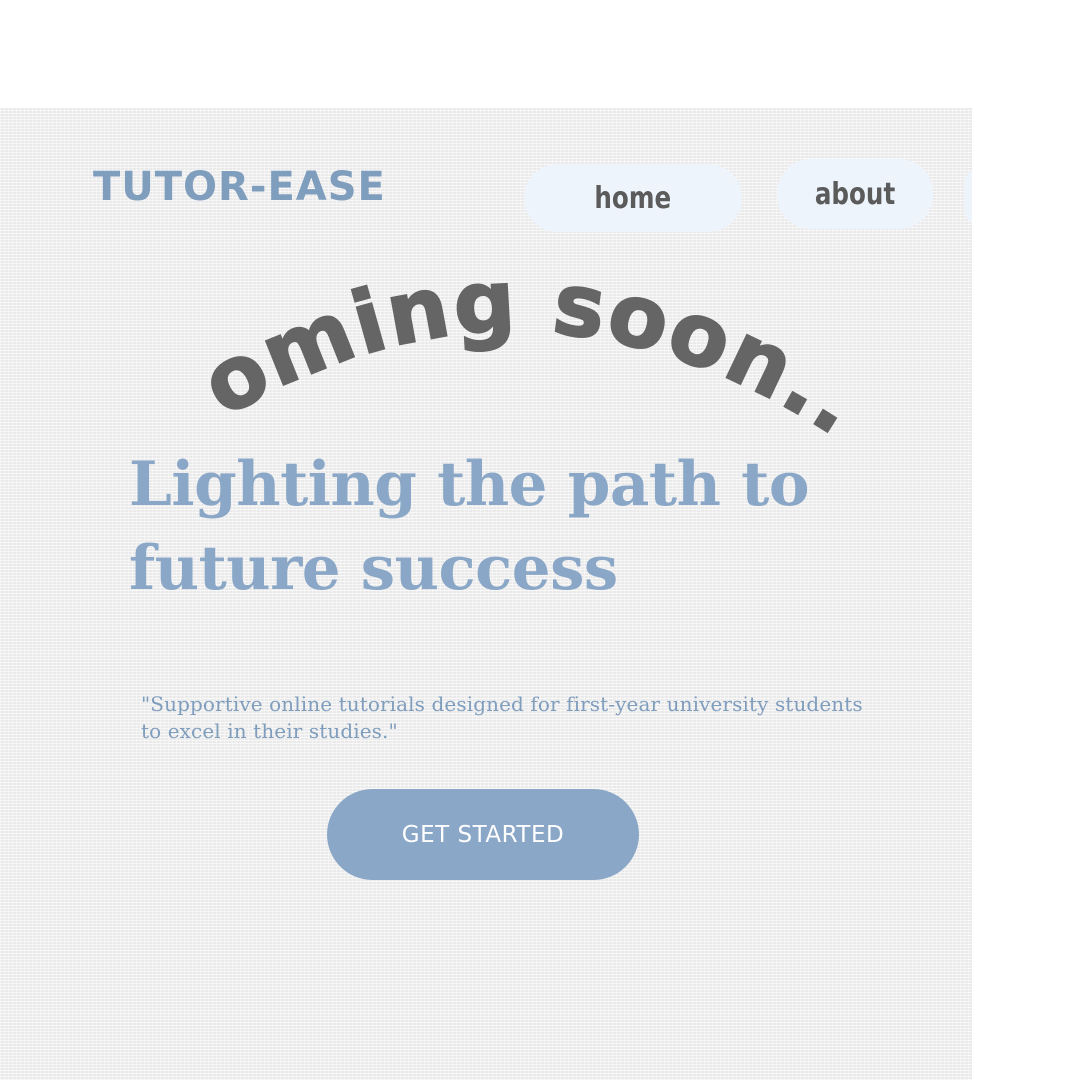 Image resolution: width=1080 pixels, height=1080 pixels. I want to click on nav-about-label: about, so click(855, 194).